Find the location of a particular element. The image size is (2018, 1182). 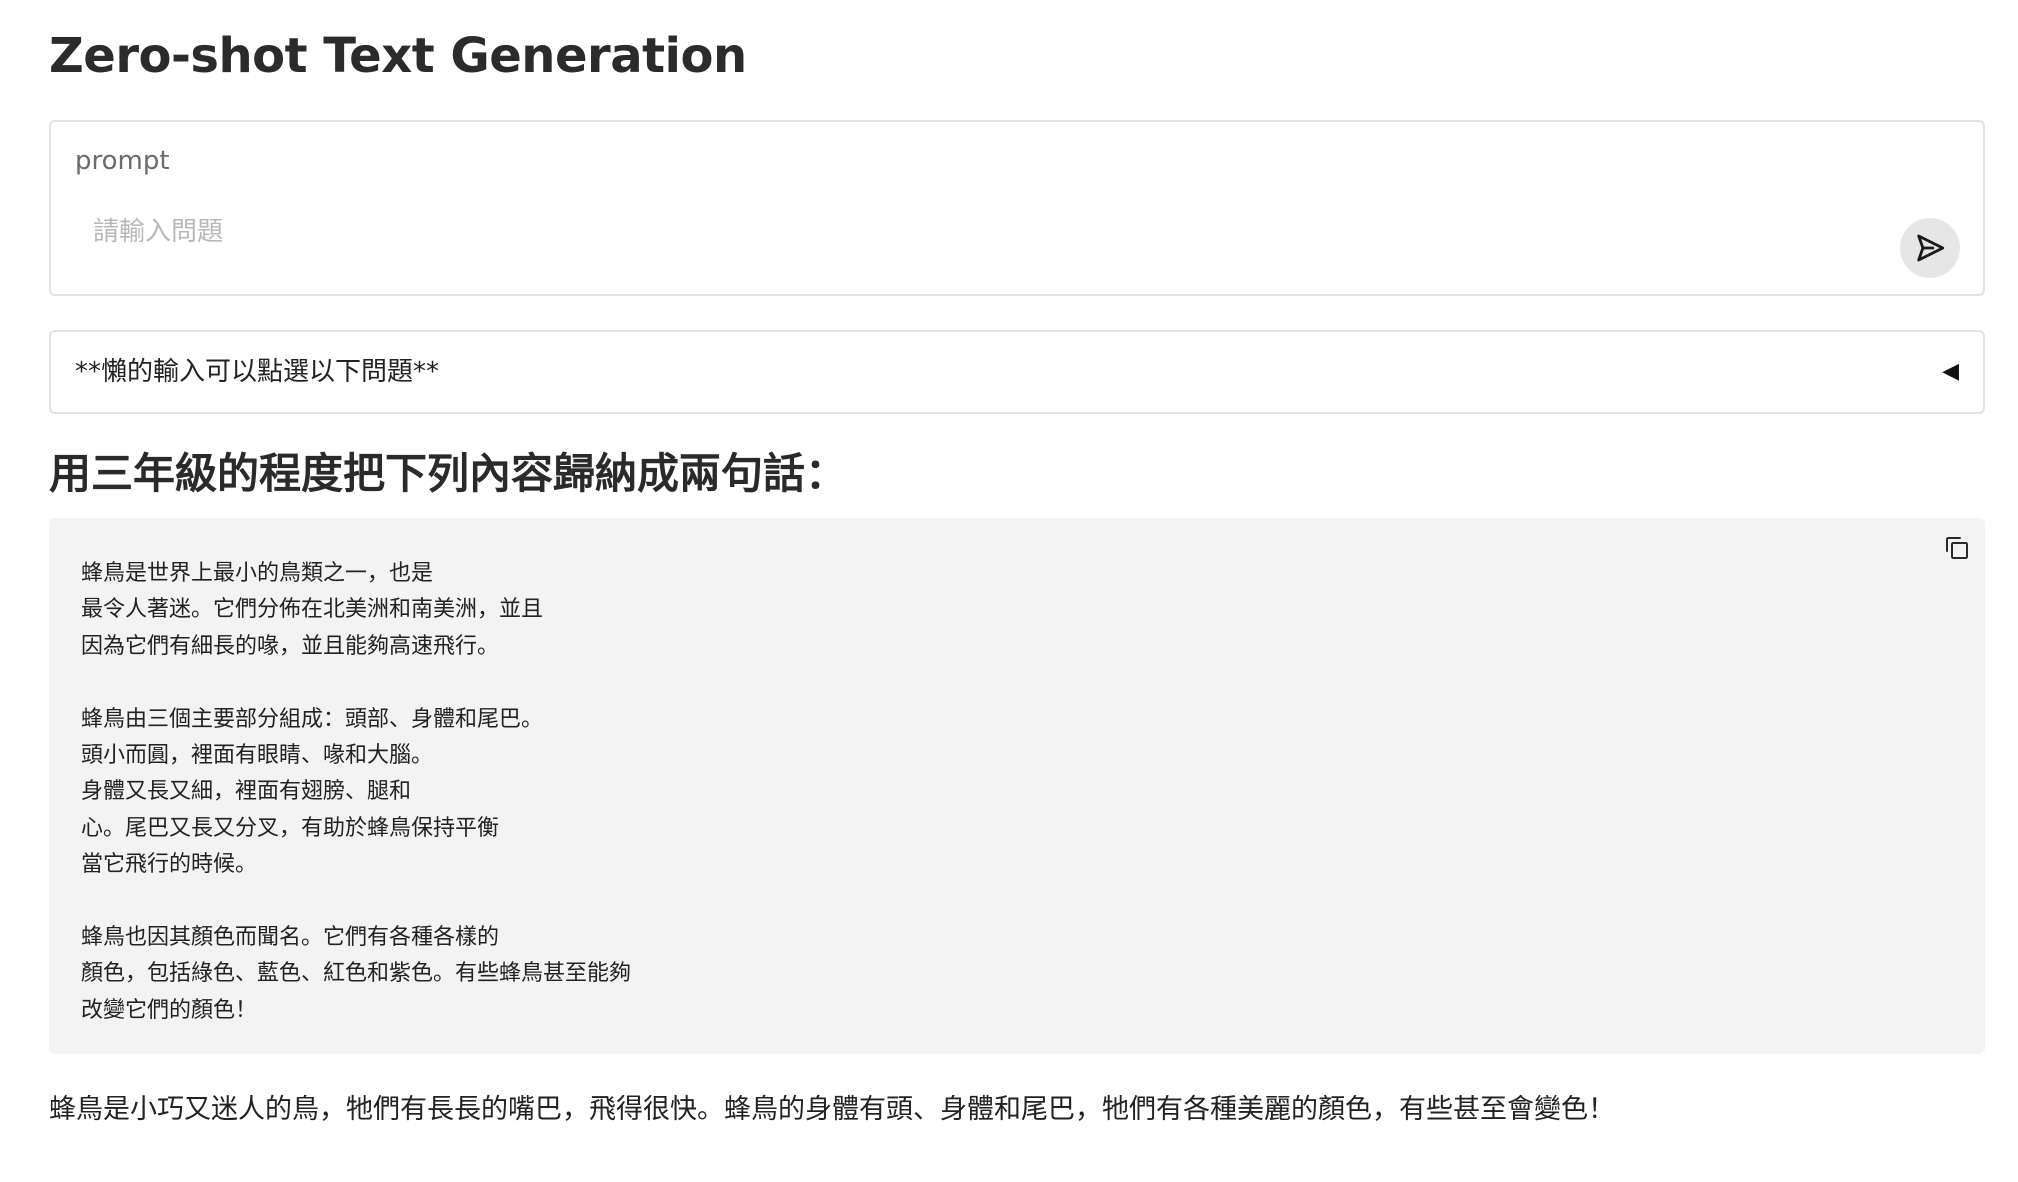

copy-icon is located at coordinates (1957, 548).